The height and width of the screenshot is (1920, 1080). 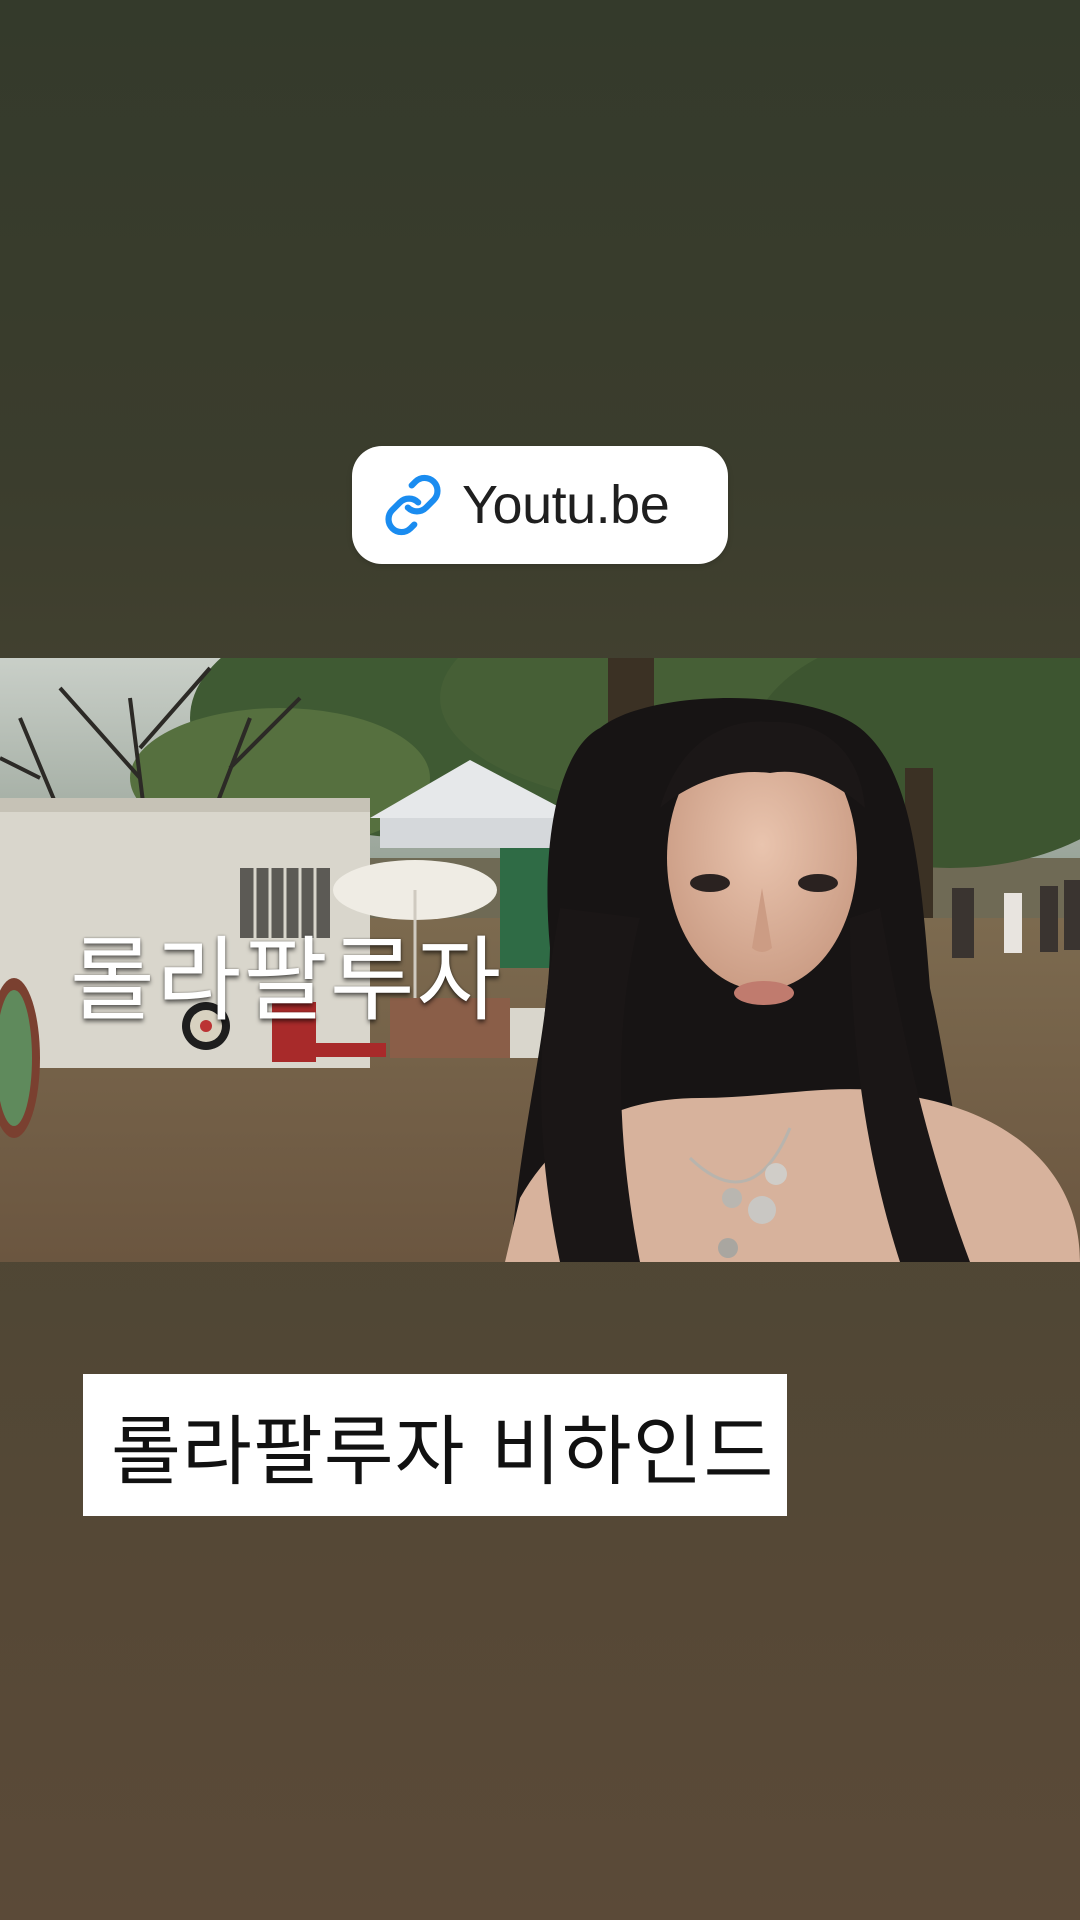 What do you see at coordinates (287, 980) in the screenshot?
I see `video-overlay-title: 롤라팔루자` at bounding box center [287, 980].